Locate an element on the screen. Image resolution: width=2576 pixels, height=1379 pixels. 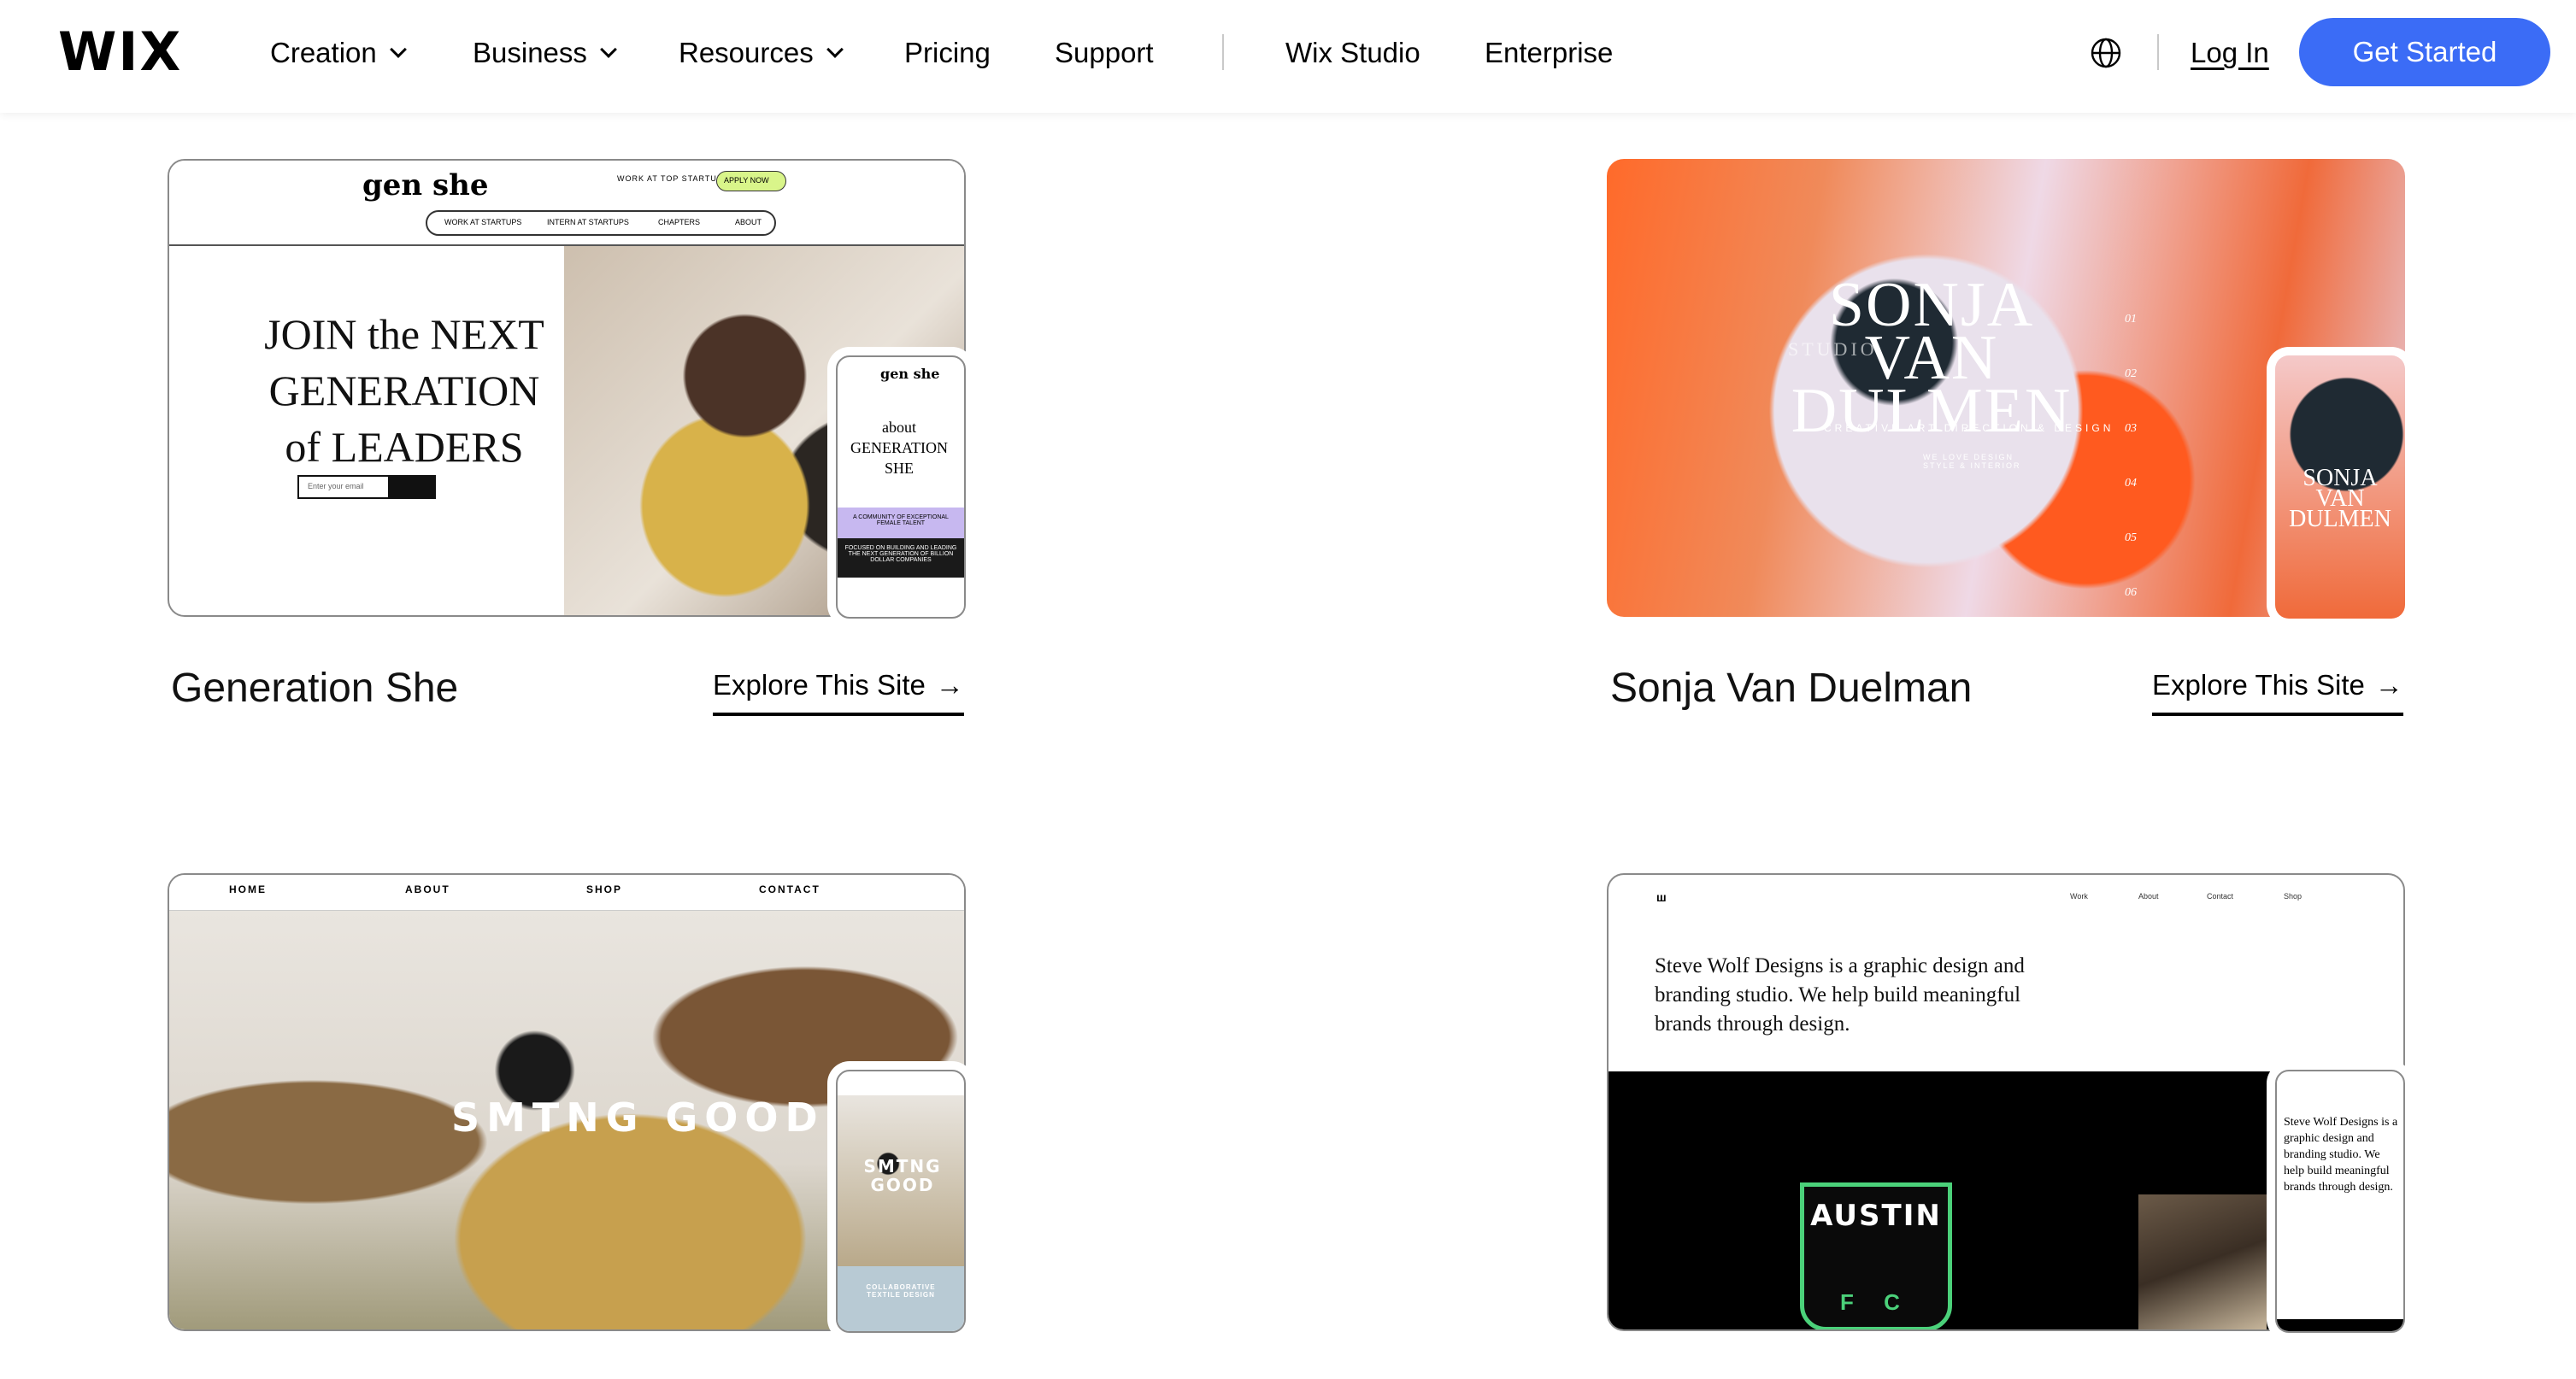
nav-resources: Resources is located at coordinates (761, 52).